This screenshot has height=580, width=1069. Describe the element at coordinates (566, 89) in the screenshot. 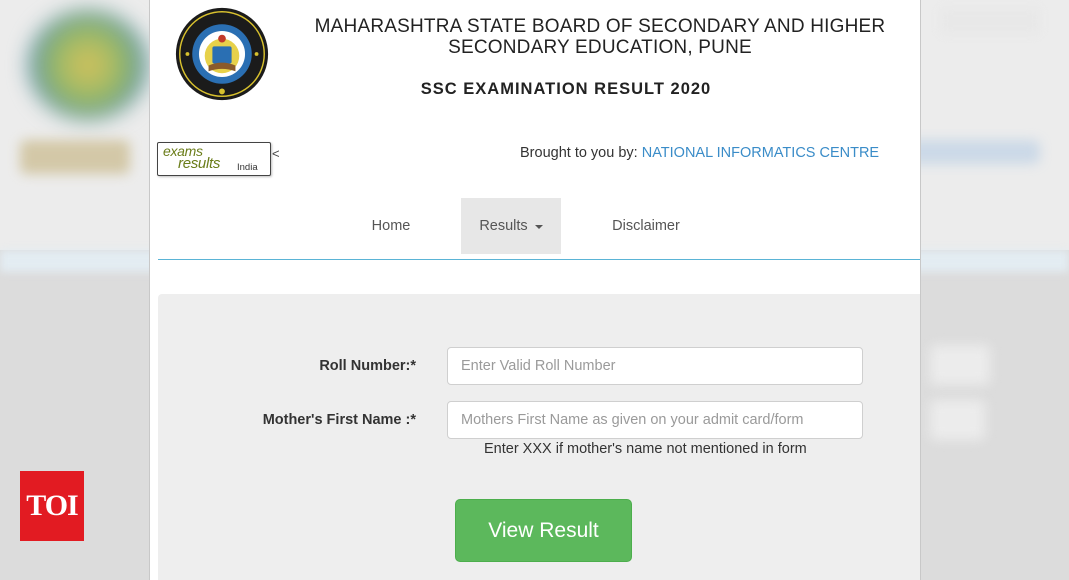

I see `exam-result-heading: SSC EXAMINATION RESULT 2020` at that location.